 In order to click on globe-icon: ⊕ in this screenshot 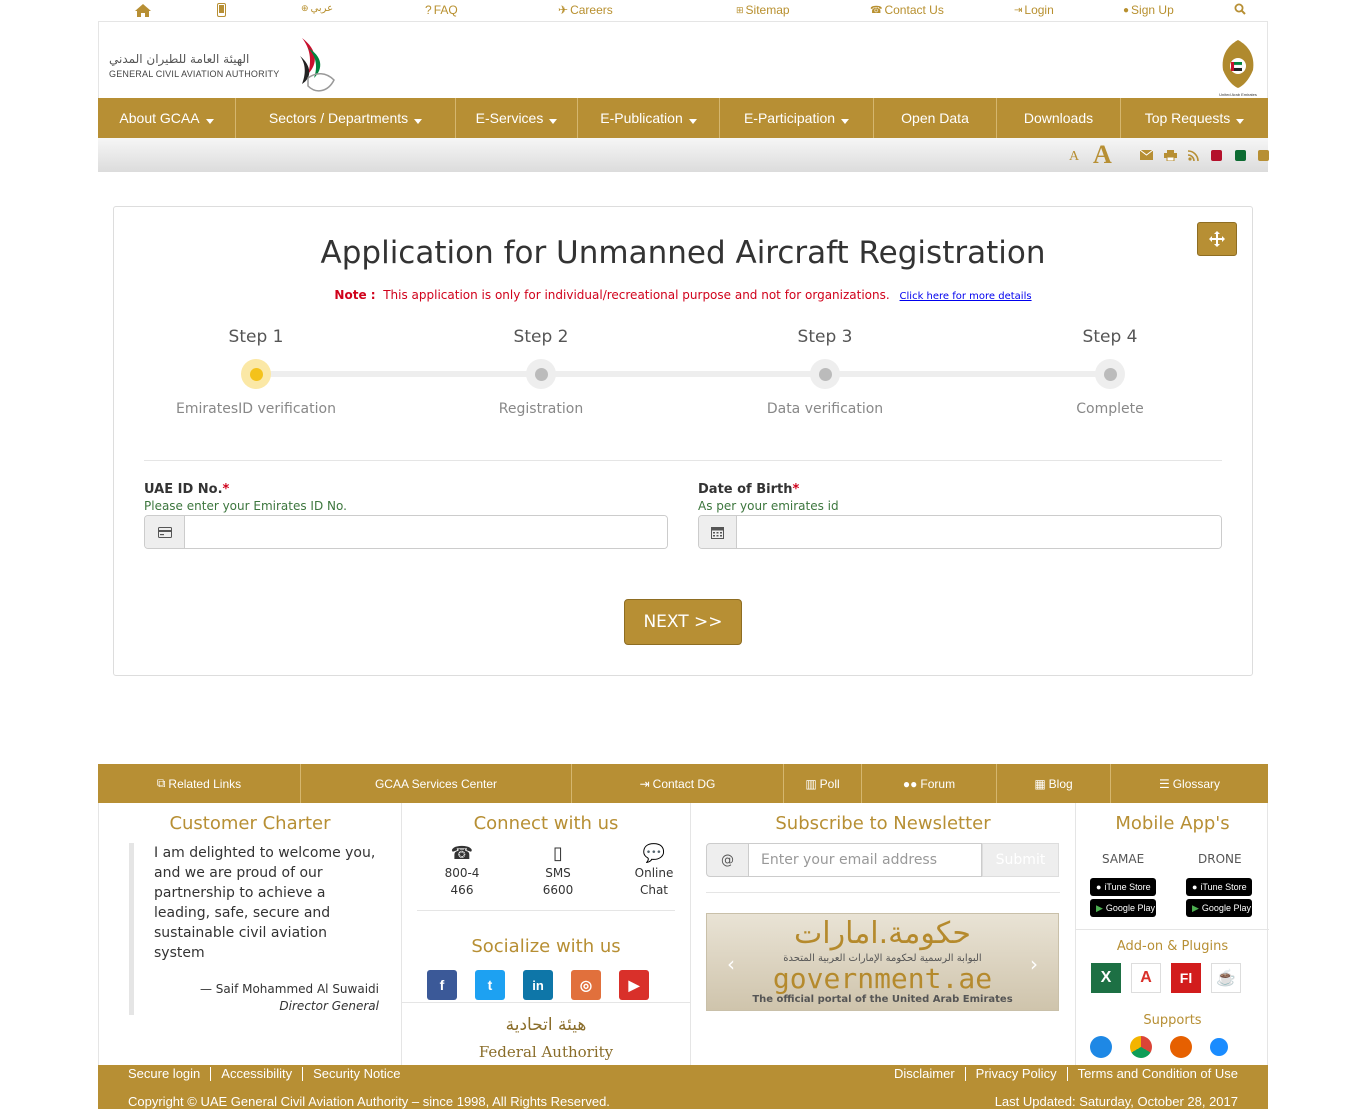, I will do `click(305, 8)`.